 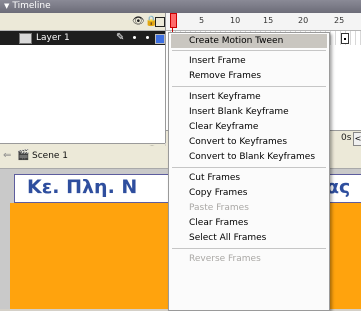 What do you see at coordinates (249, 193) in the screenshot?
I see `menu-item-copy-frames: Copy Frames` at bounding box center [249, 193].